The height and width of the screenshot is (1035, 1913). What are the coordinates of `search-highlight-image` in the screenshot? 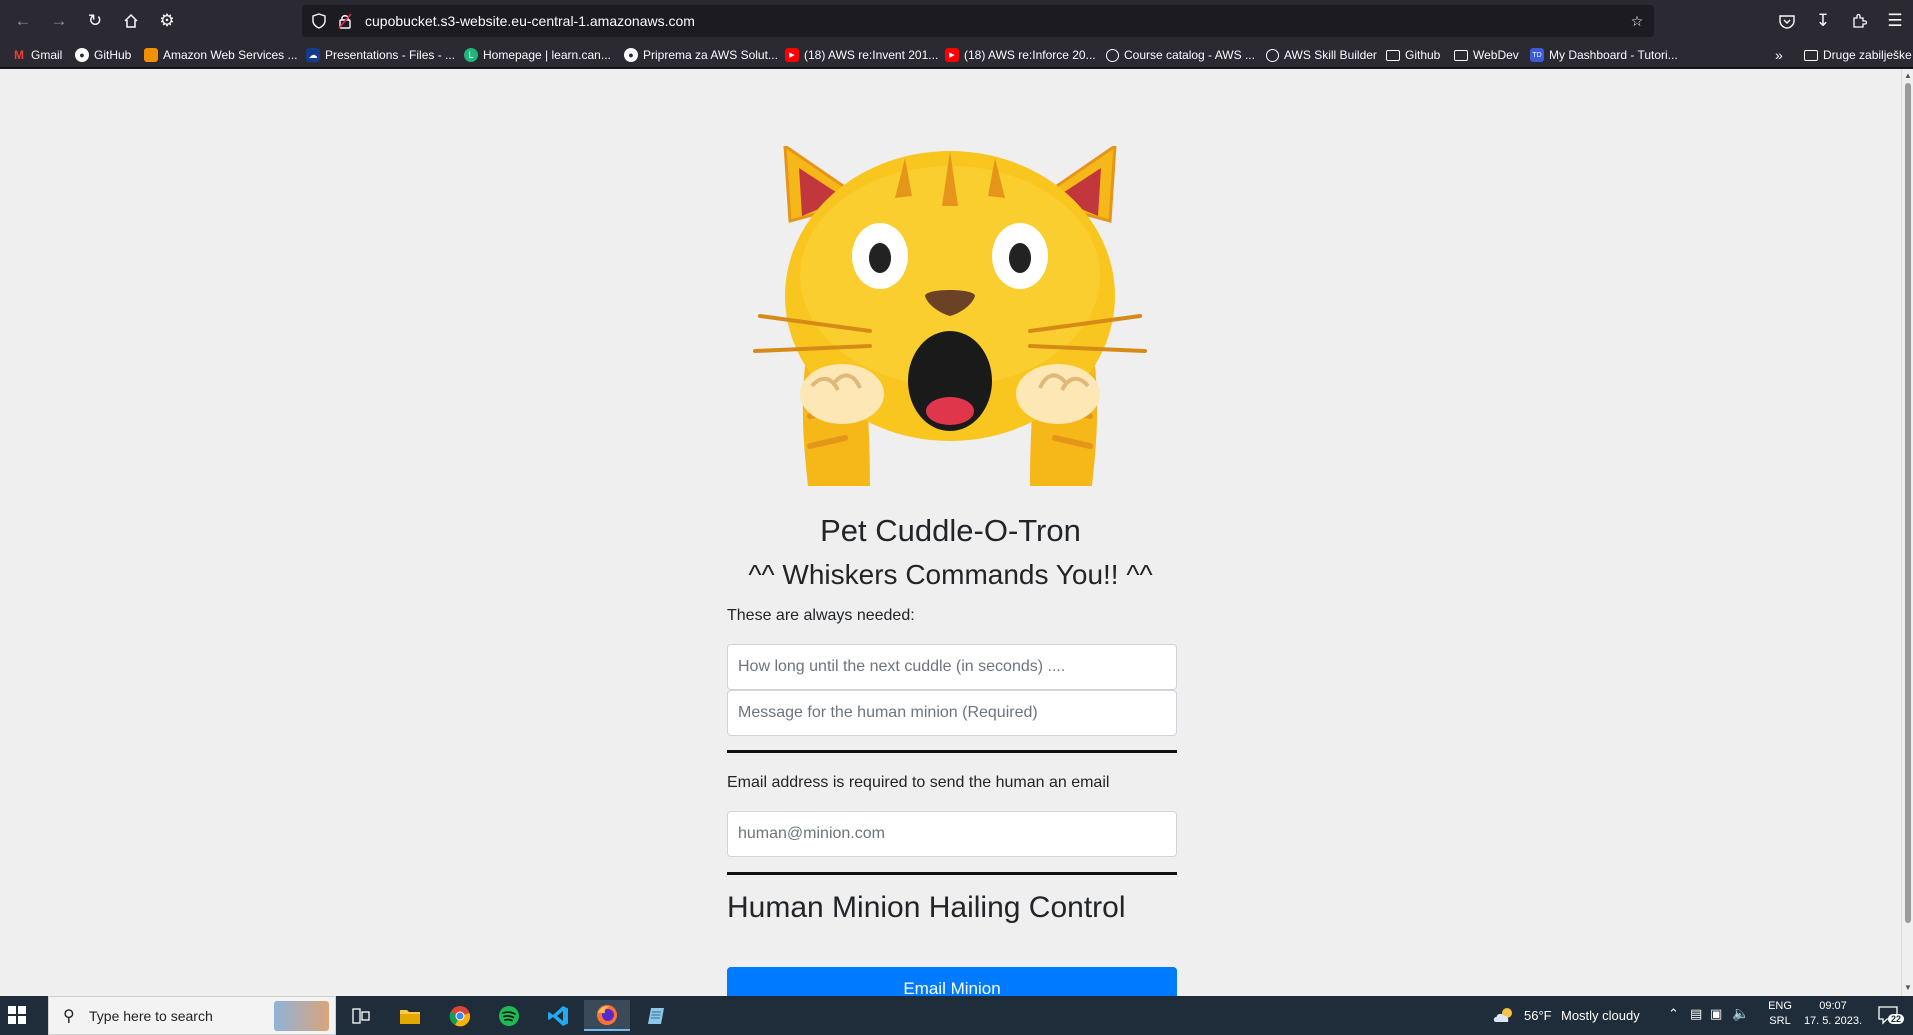 It's located at (301, 1016).